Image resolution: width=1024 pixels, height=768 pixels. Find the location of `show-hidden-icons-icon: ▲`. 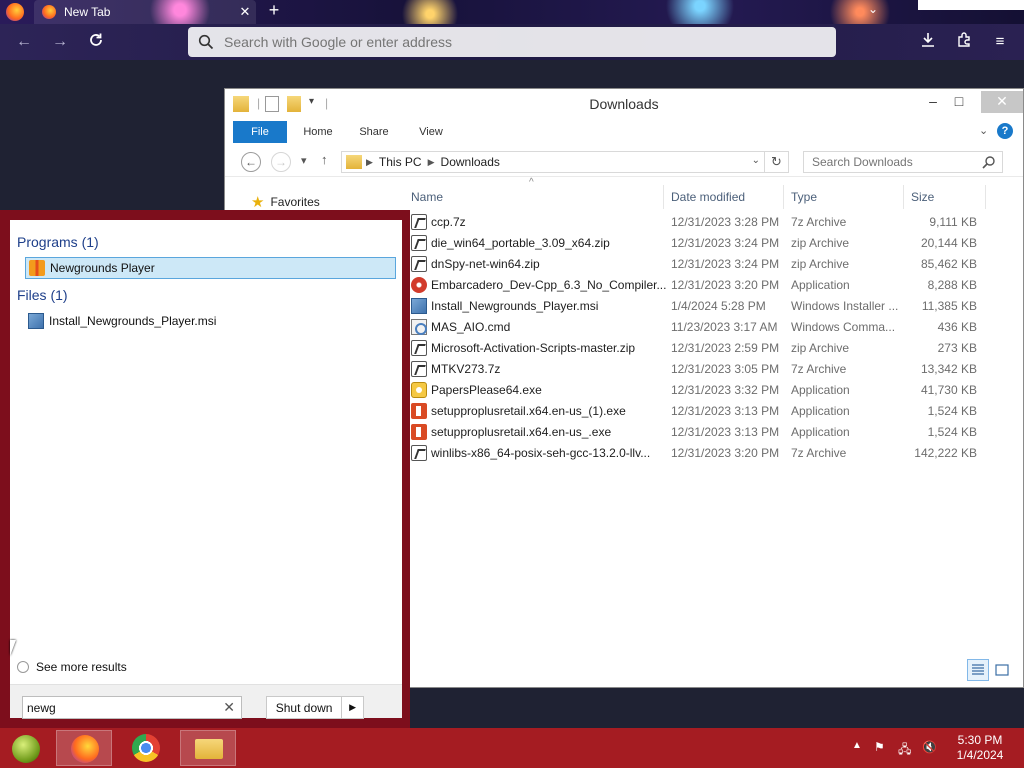

show-hidden-icons-icon: ▲ is located at coordinates (857, 745).